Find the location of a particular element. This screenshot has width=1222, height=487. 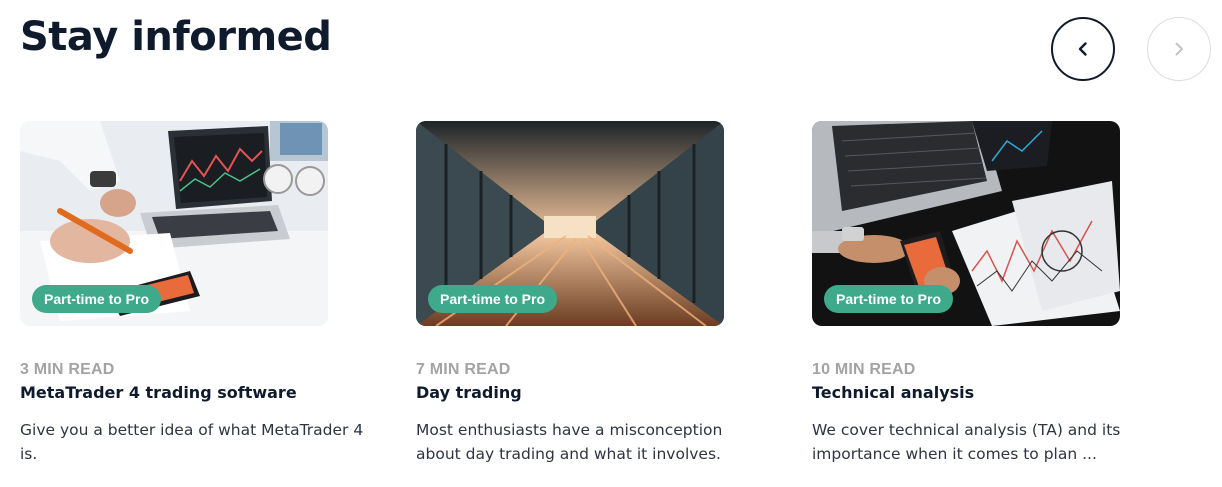

carousel-prev-button is located at coordinates (1083, 49).